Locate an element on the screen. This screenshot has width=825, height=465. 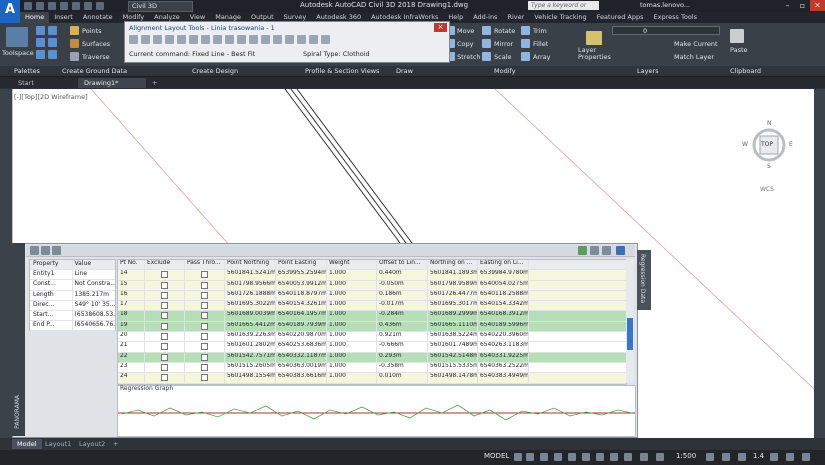
save-icon is located at coordinates (52, 6).